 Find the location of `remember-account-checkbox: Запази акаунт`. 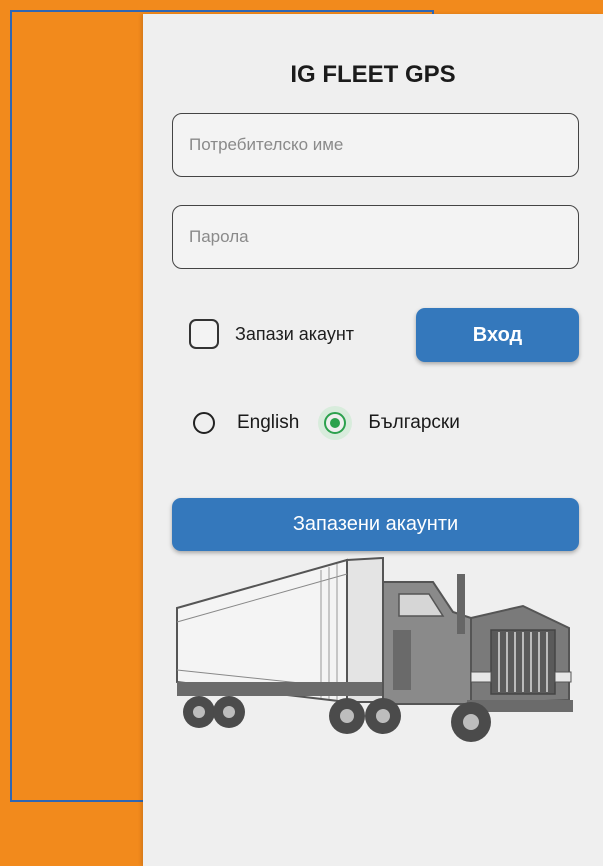

remember-account-checkbox: Запази акаунт is located at coordinates (271, 334).